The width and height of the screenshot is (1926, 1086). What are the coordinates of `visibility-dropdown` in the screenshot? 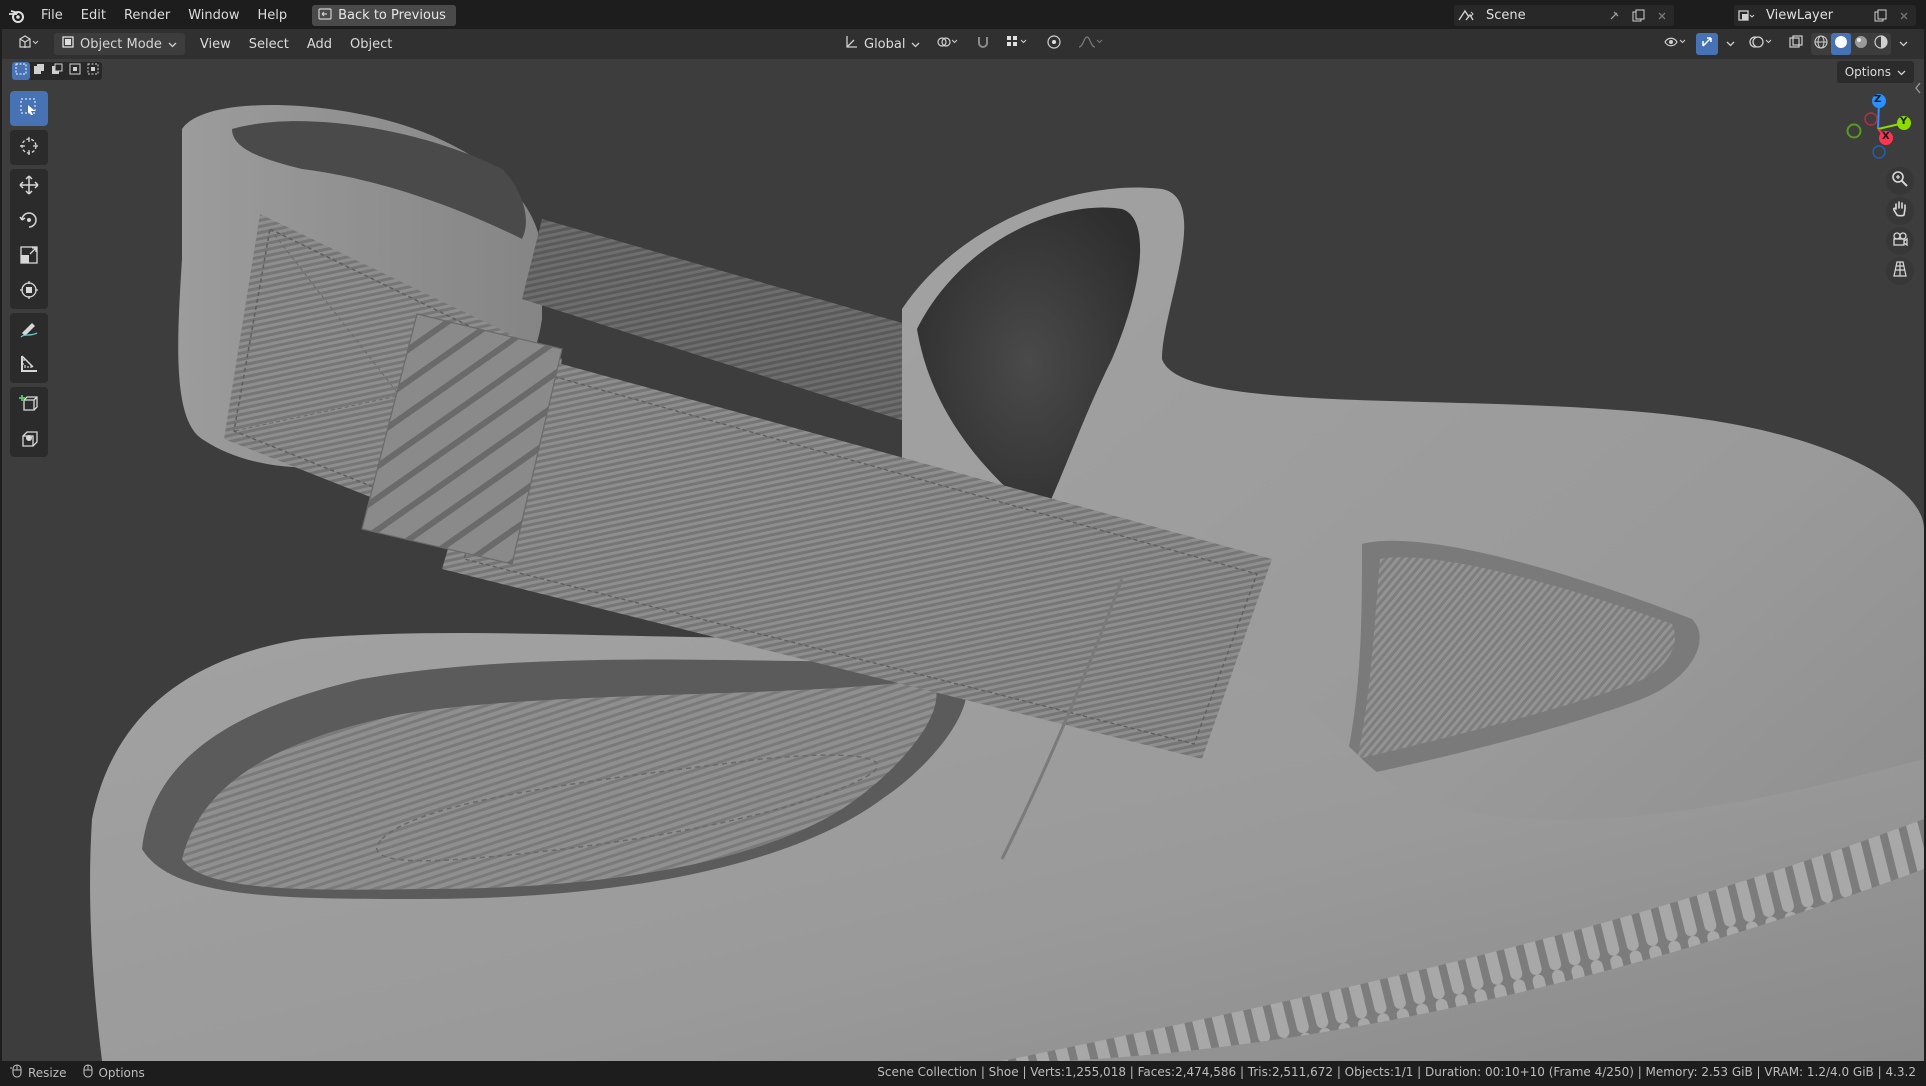 It's located at (1676, 44).